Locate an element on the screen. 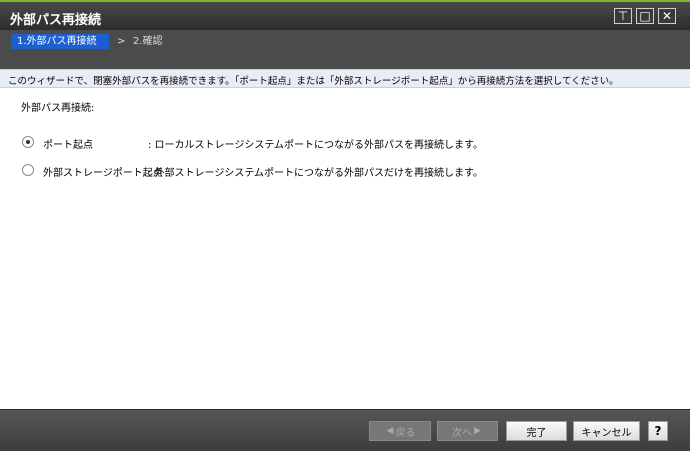 This screenshot has height=451, width=690. back-button: ◀ 戻る is located at coordinates (400, 431).